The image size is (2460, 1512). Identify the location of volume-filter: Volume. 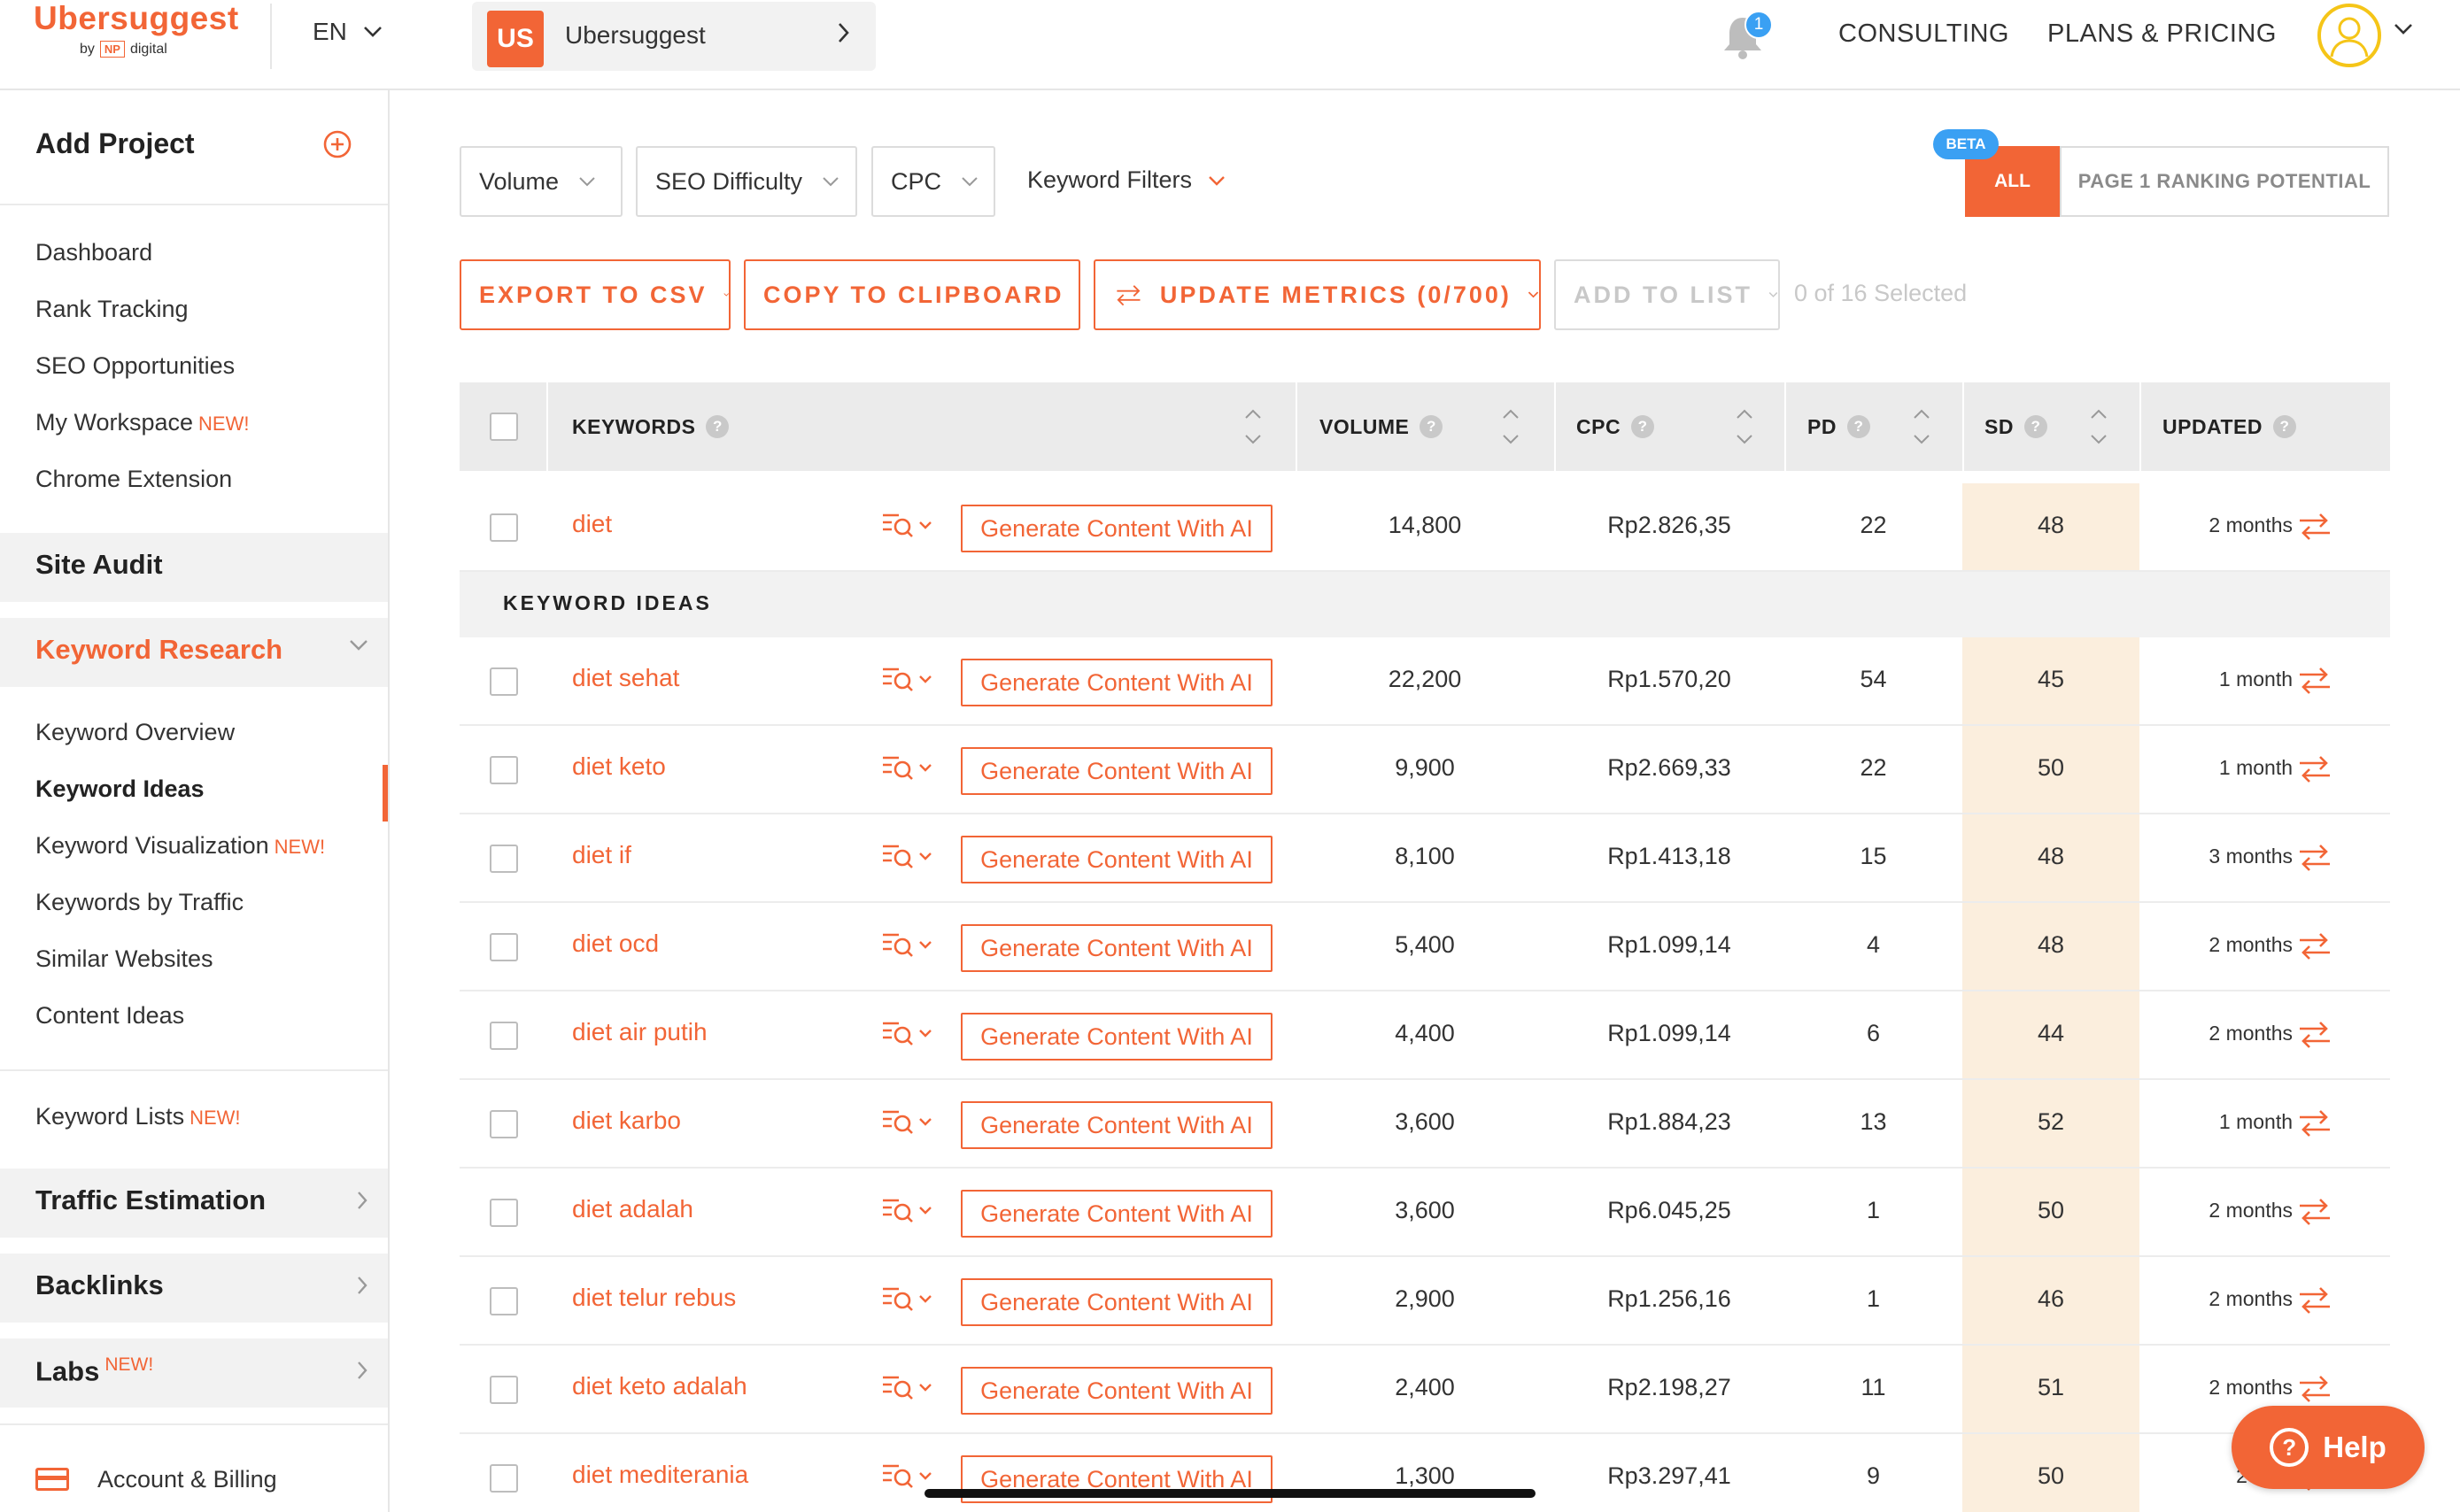
(541, 181).